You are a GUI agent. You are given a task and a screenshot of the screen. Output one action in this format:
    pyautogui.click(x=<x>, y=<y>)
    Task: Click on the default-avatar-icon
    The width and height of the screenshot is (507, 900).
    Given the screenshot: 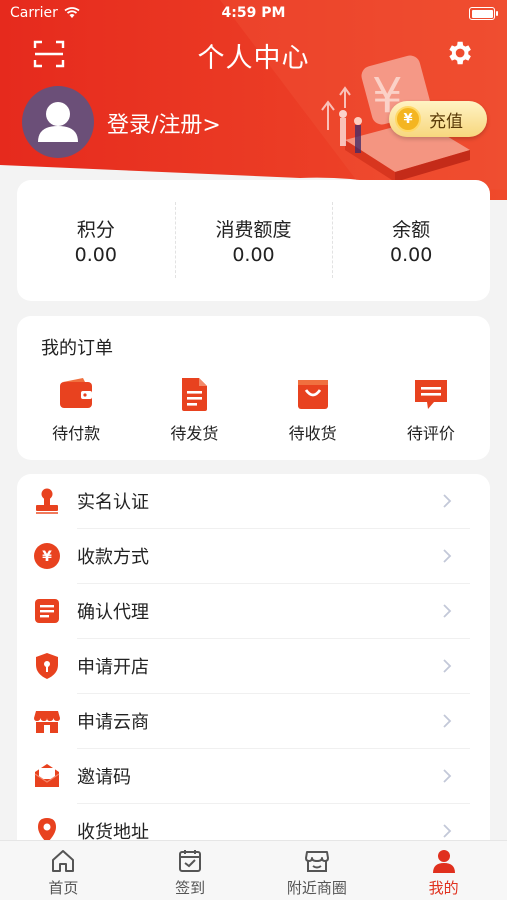 What is the action you would take?
    pyautogui.click(x=58, y=122)
    